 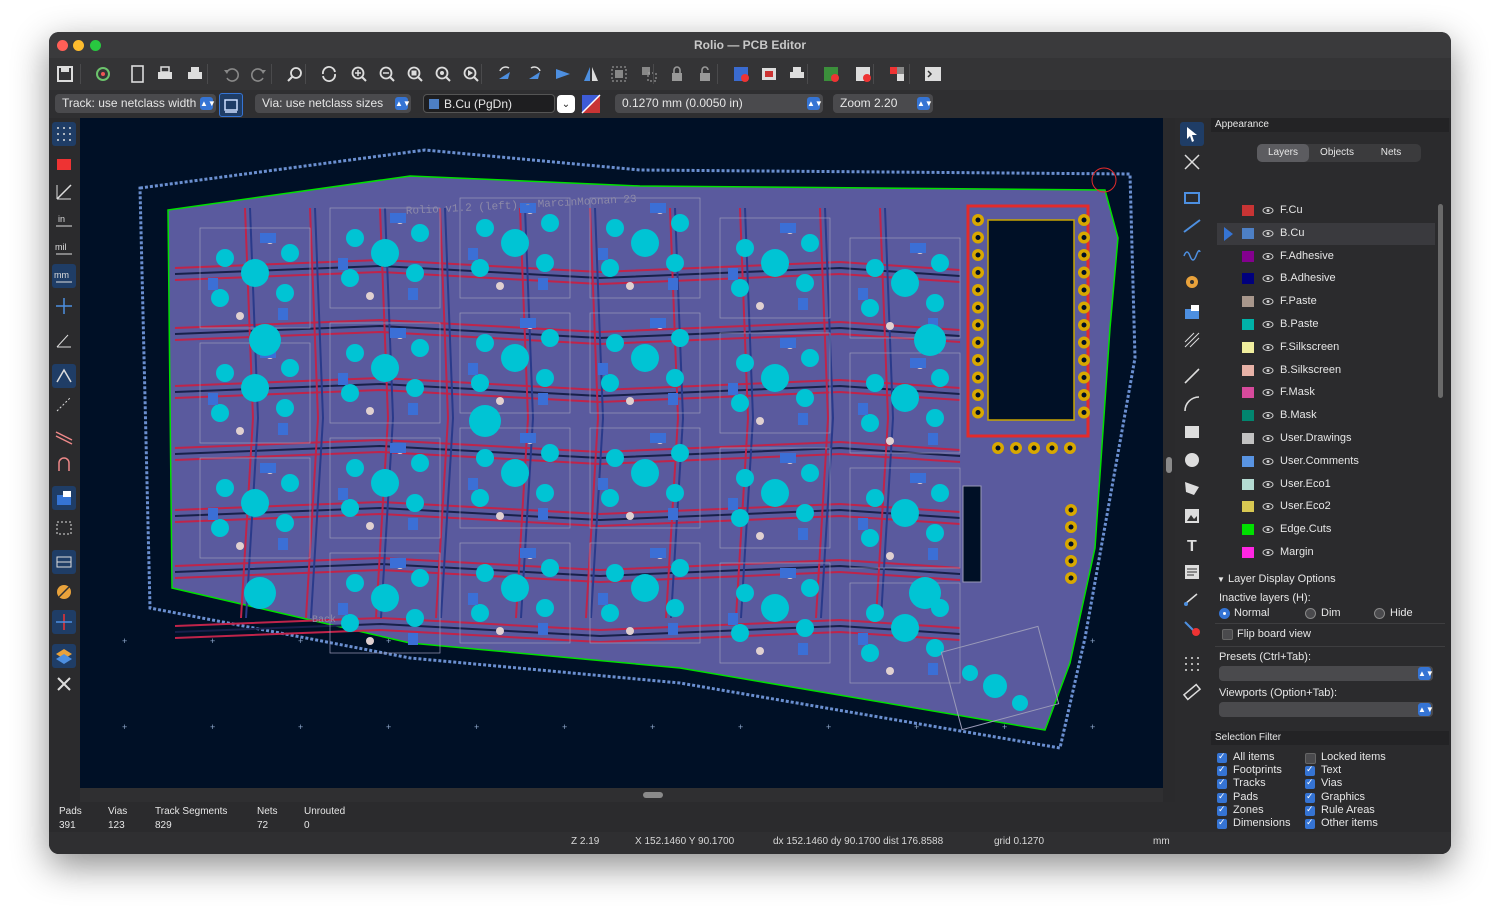 I want to click on viewports-select: ▲▼, so click(x=1326, y=709).